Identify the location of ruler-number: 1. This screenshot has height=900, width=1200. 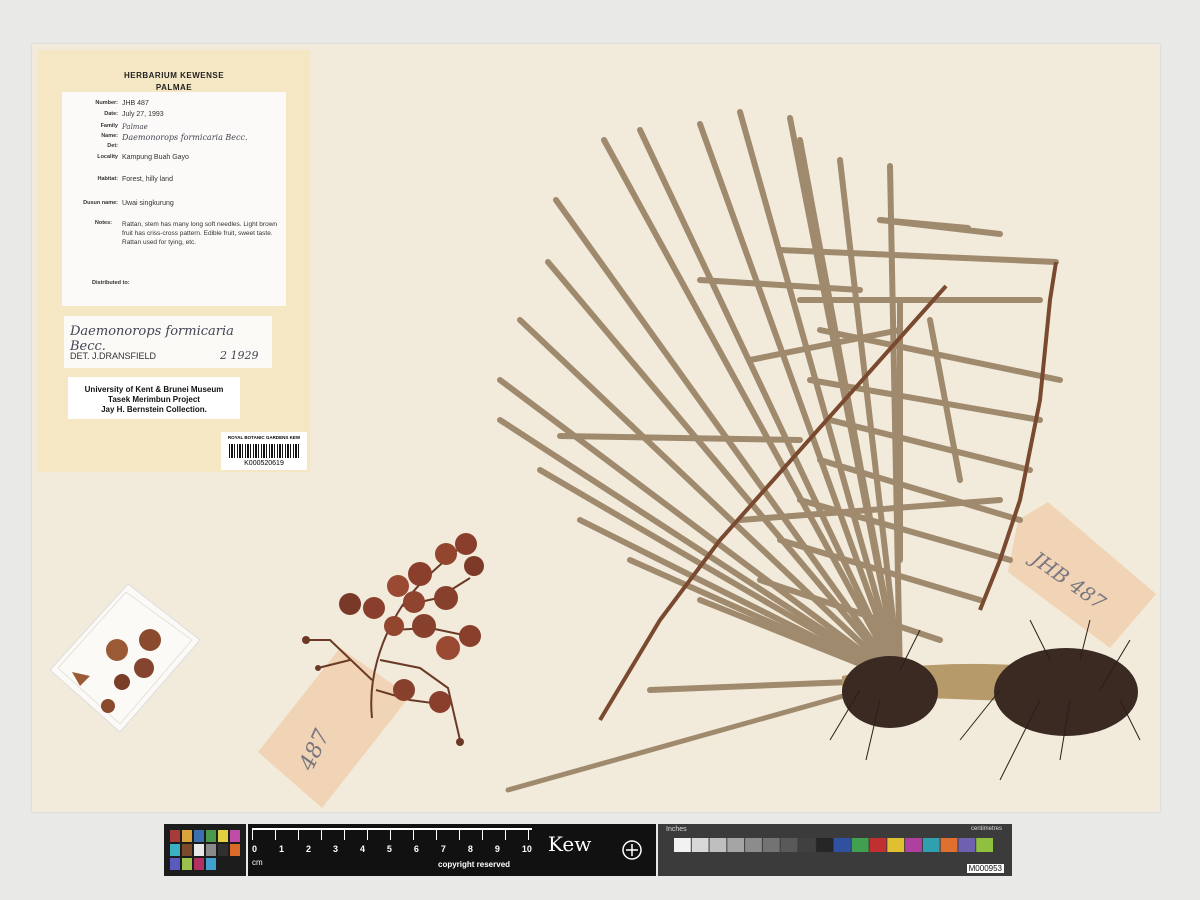
(281, 849).